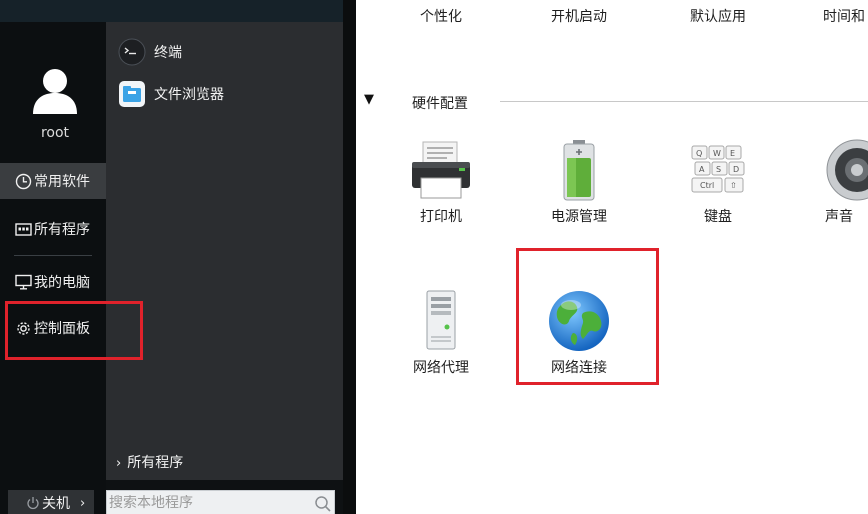 This screenshot has height=514, width=868. I want to click on svg-text: E, so click(732, 153).